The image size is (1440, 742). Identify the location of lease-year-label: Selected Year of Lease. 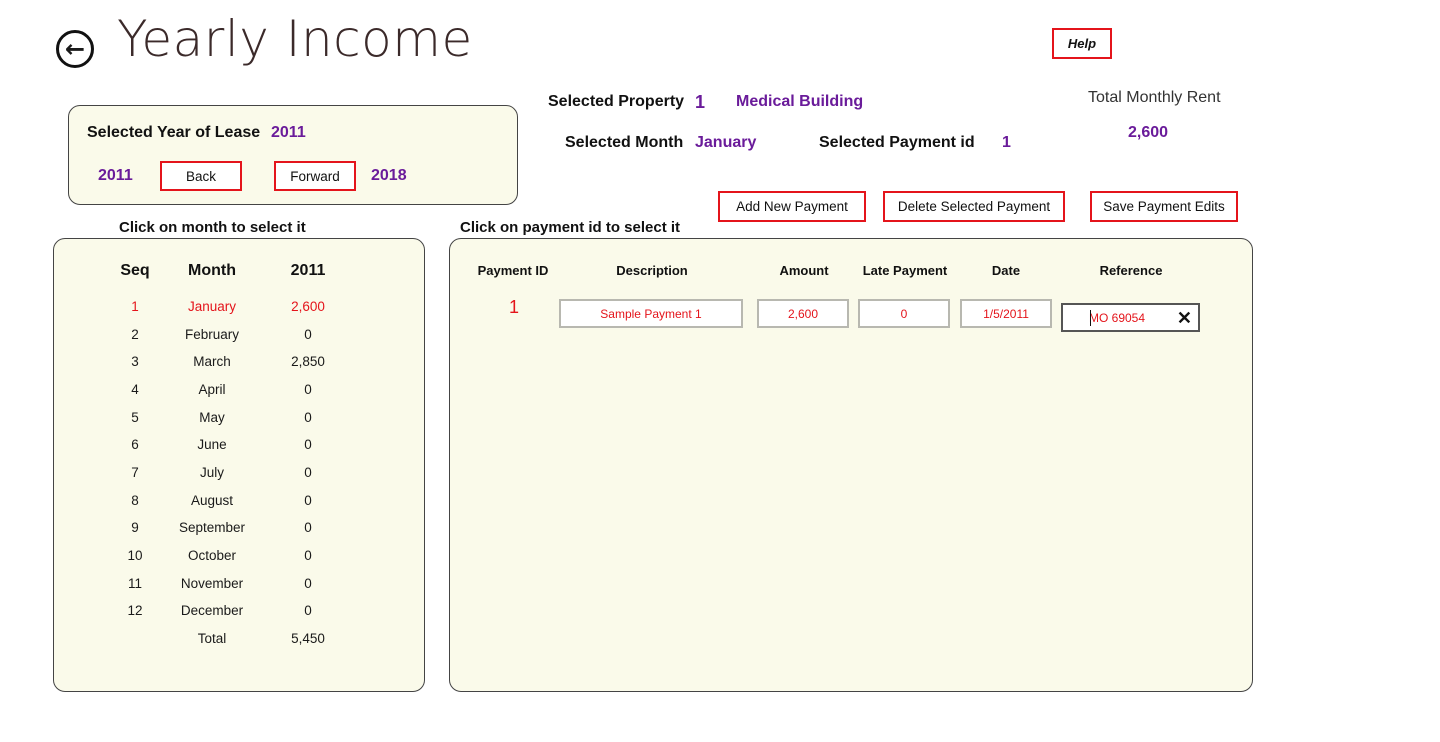
(174, 132).